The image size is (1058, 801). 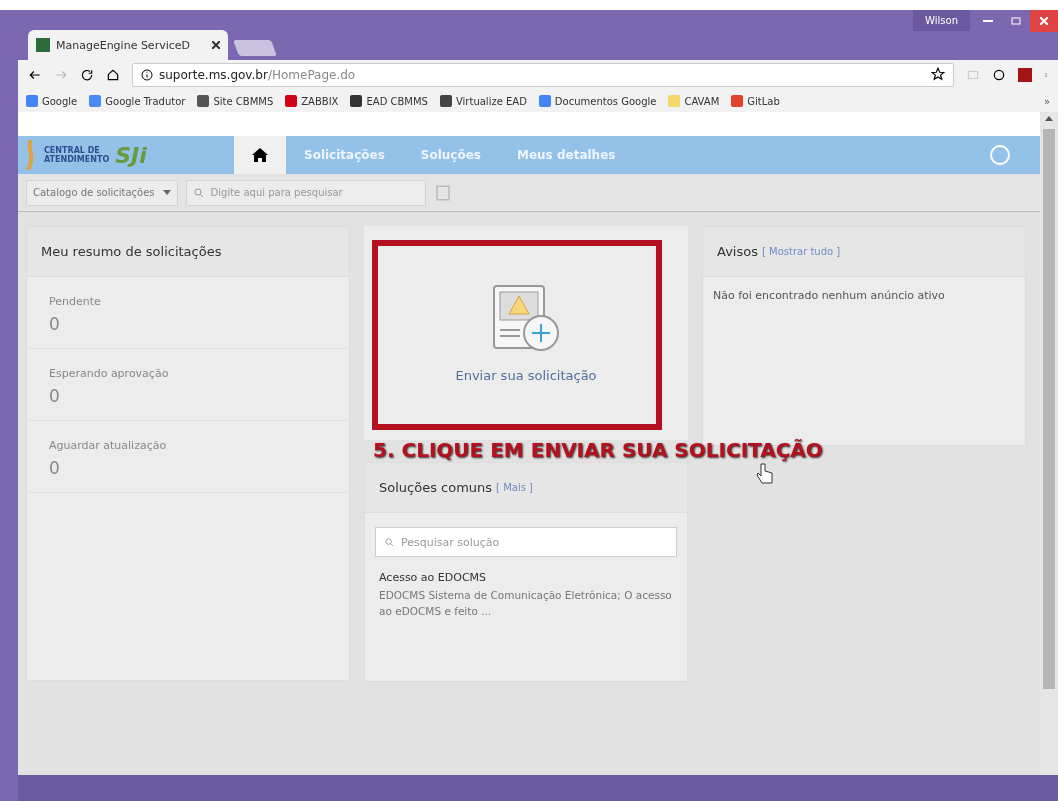 I want to click on hand-cursor-icon, so click(x=765, y=474).